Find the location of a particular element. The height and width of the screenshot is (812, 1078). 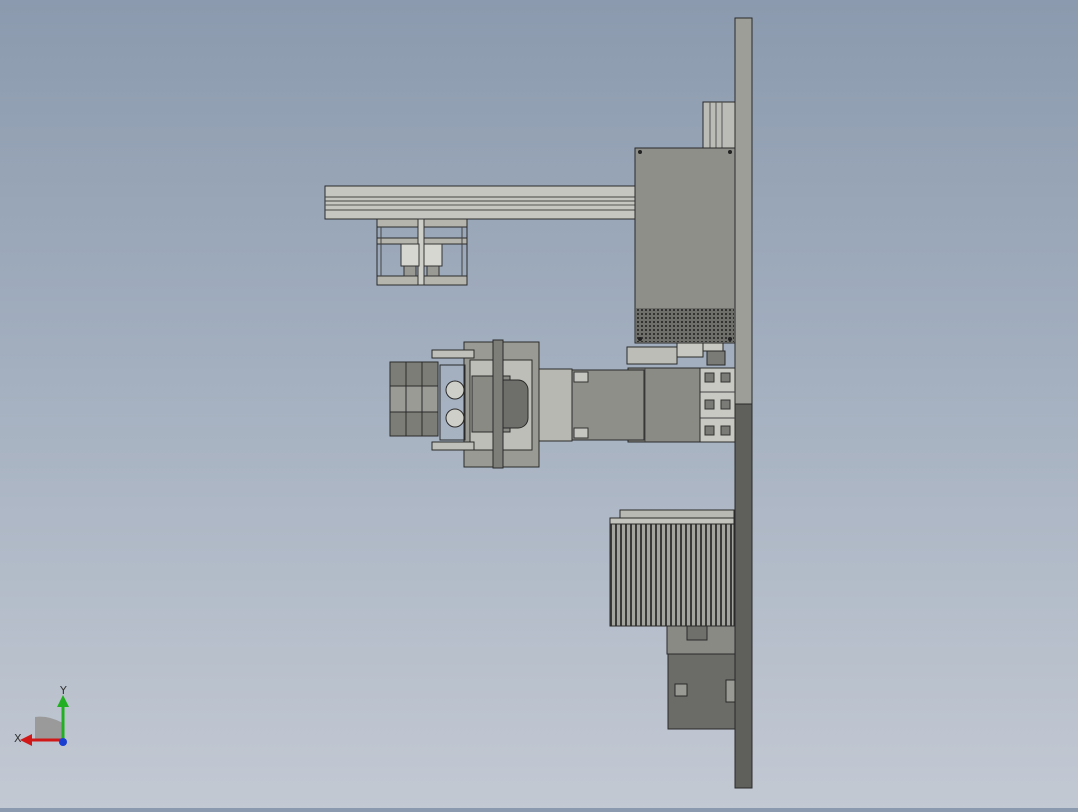

x-axis-head-icon is located at coordinates (26, 740).